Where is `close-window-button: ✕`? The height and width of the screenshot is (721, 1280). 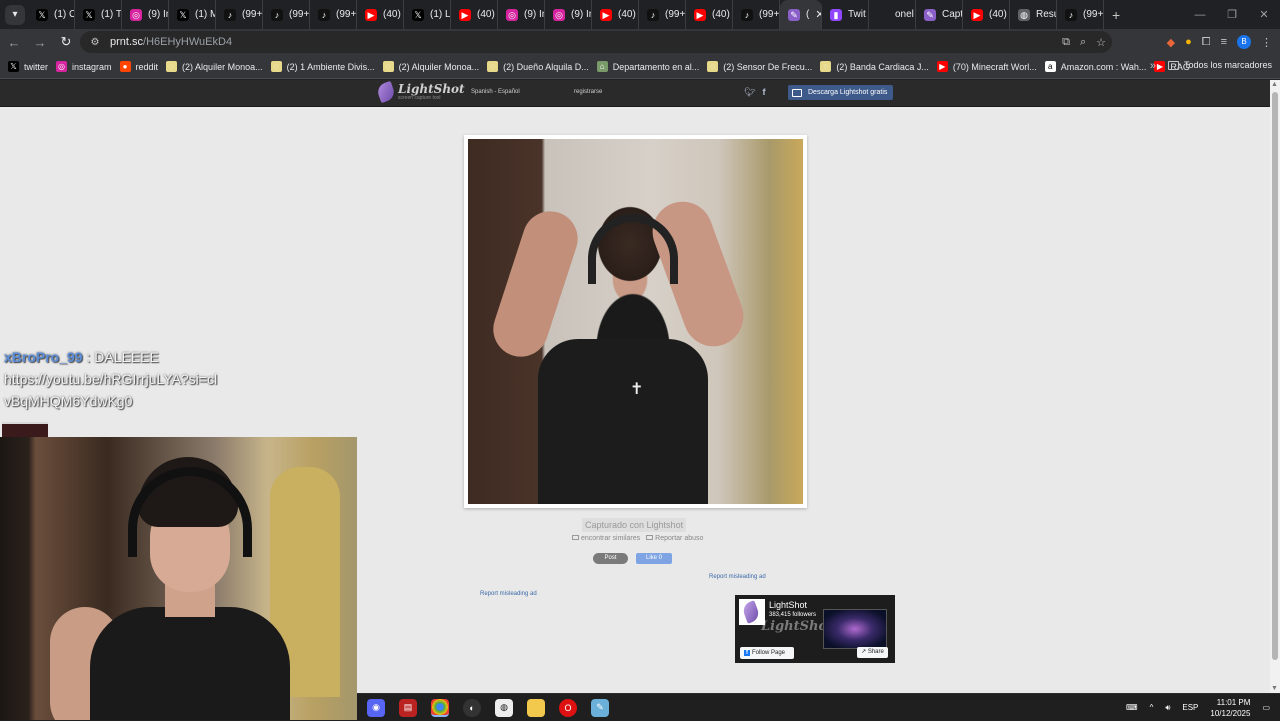
close-window-button: ✕ is located at coordinates (1264, 14).